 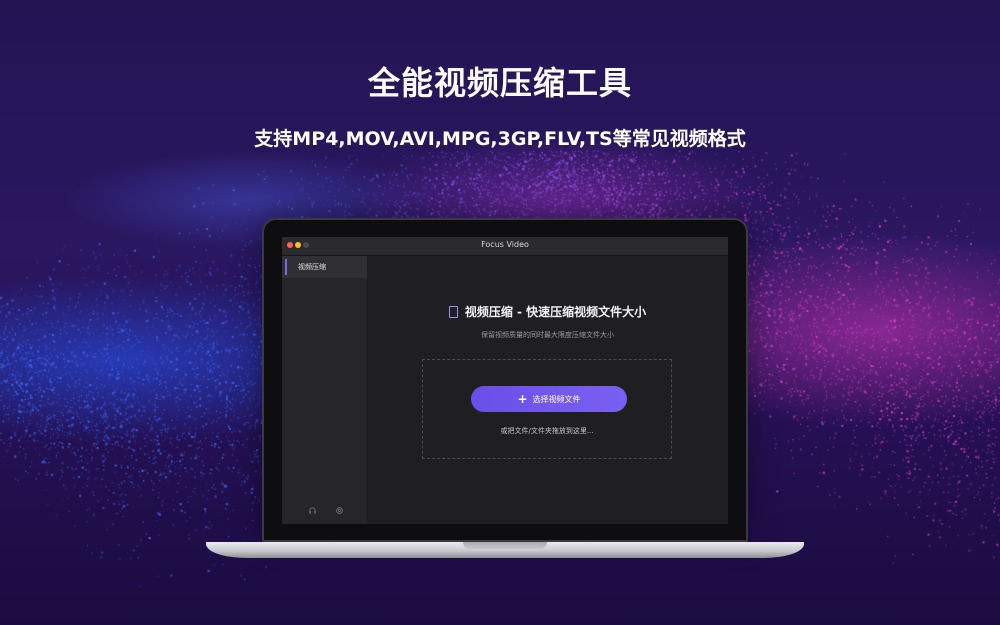 I want to click on sidebar-item-video-compress: 视频压缩, so click(x=324, y=267).